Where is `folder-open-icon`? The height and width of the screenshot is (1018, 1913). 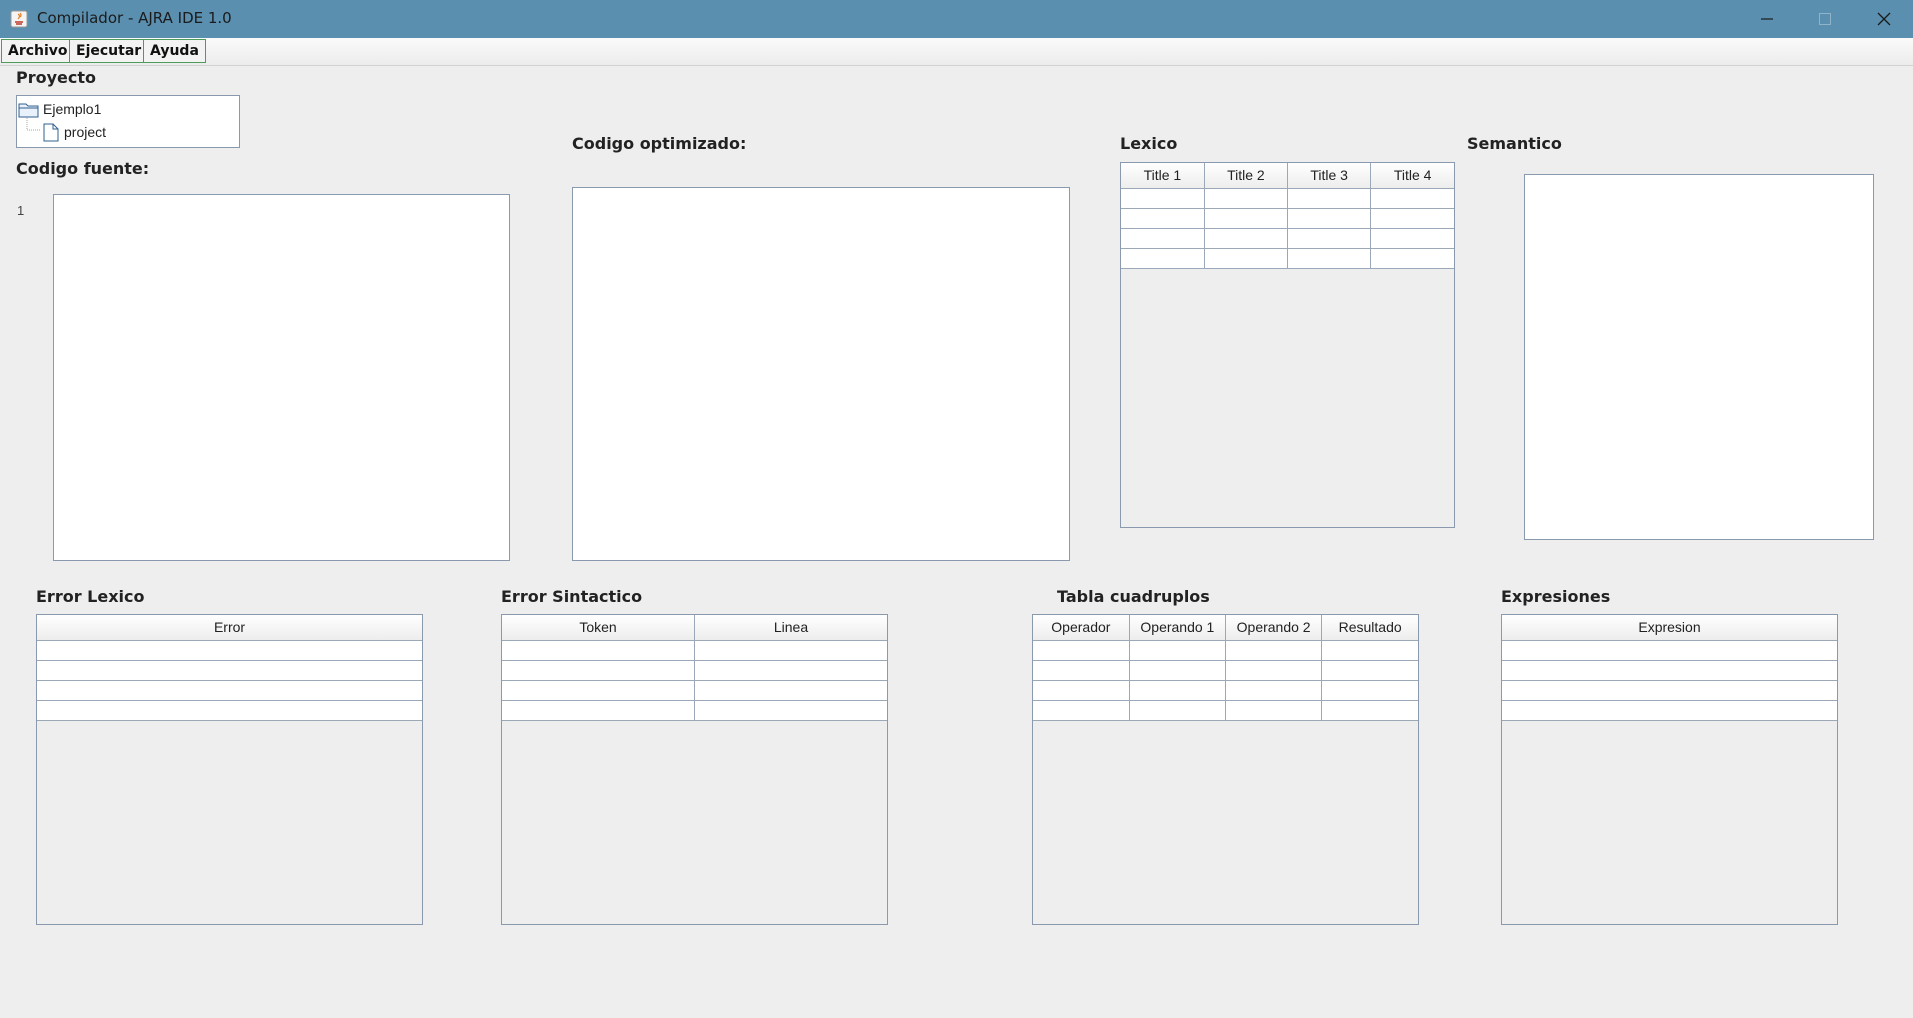 folder-open-icon is located at coordinates (28, 110).